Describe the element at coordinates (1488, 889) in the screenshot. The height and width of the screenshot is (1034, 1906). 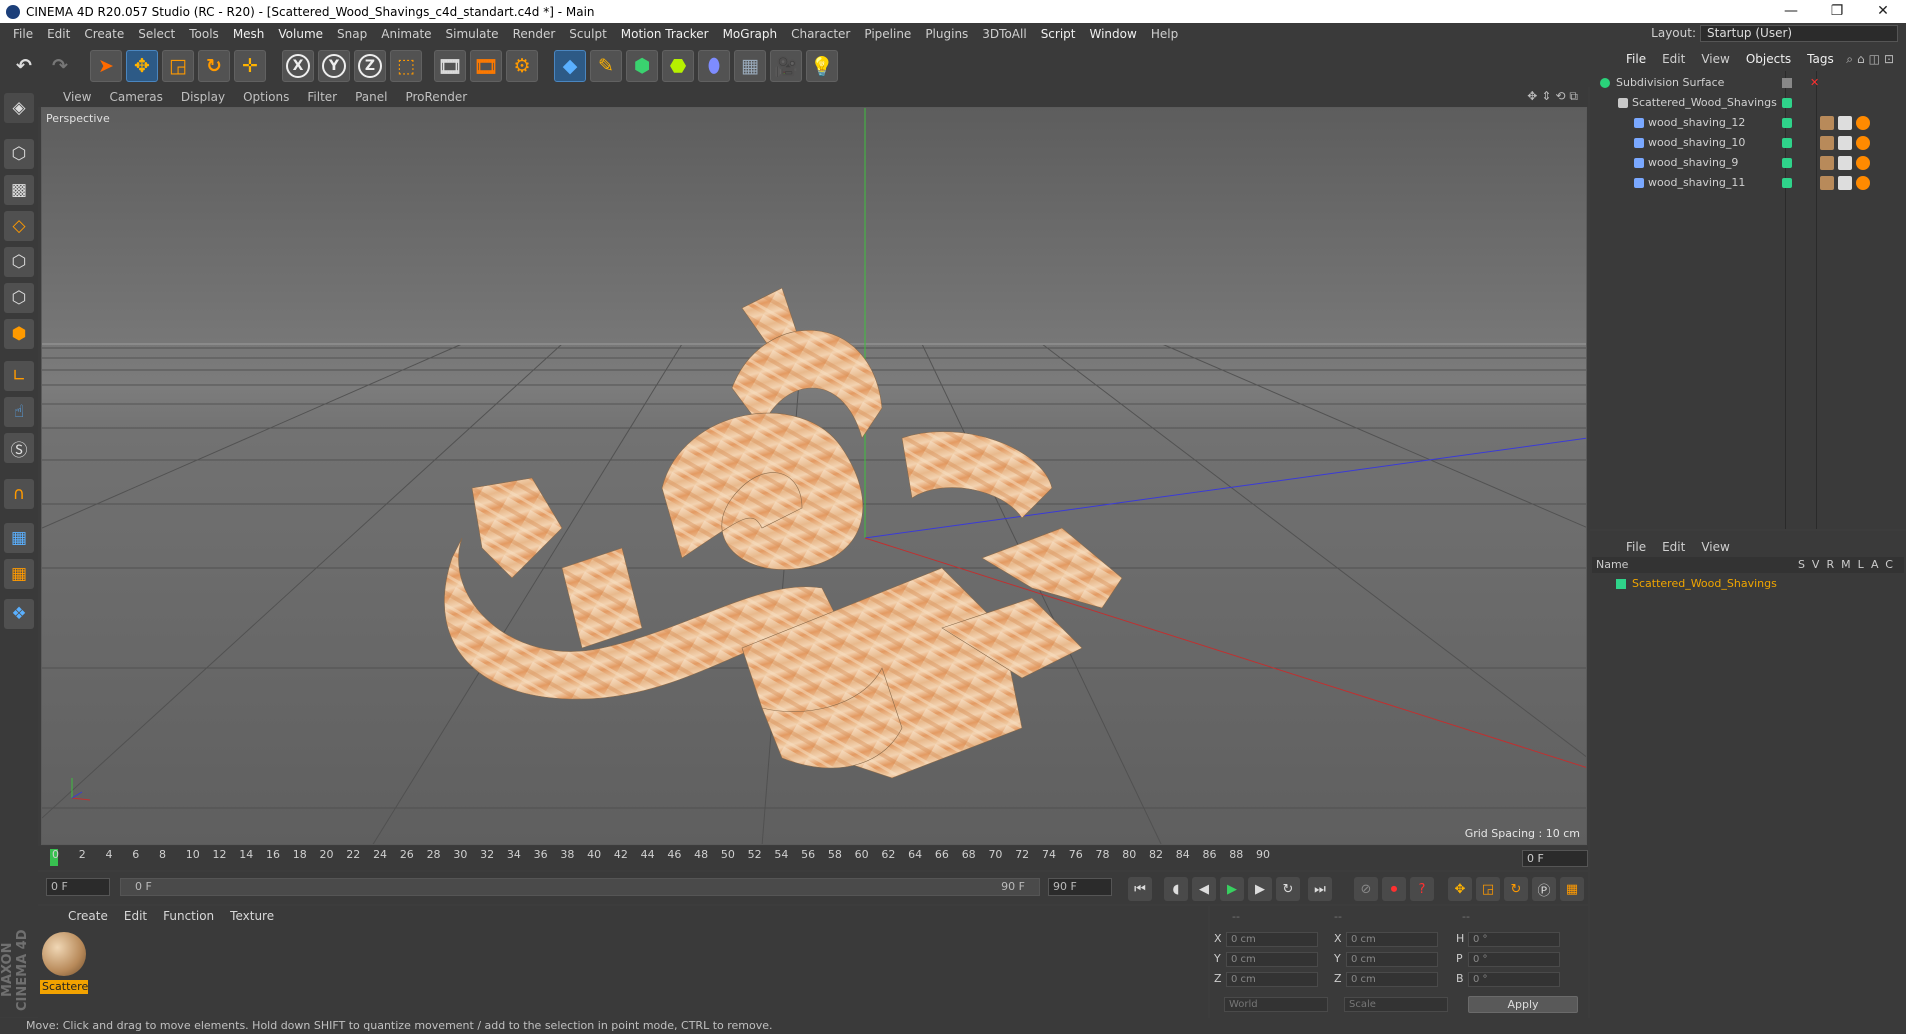
I see `key-scale-icon: ◲` at that location.